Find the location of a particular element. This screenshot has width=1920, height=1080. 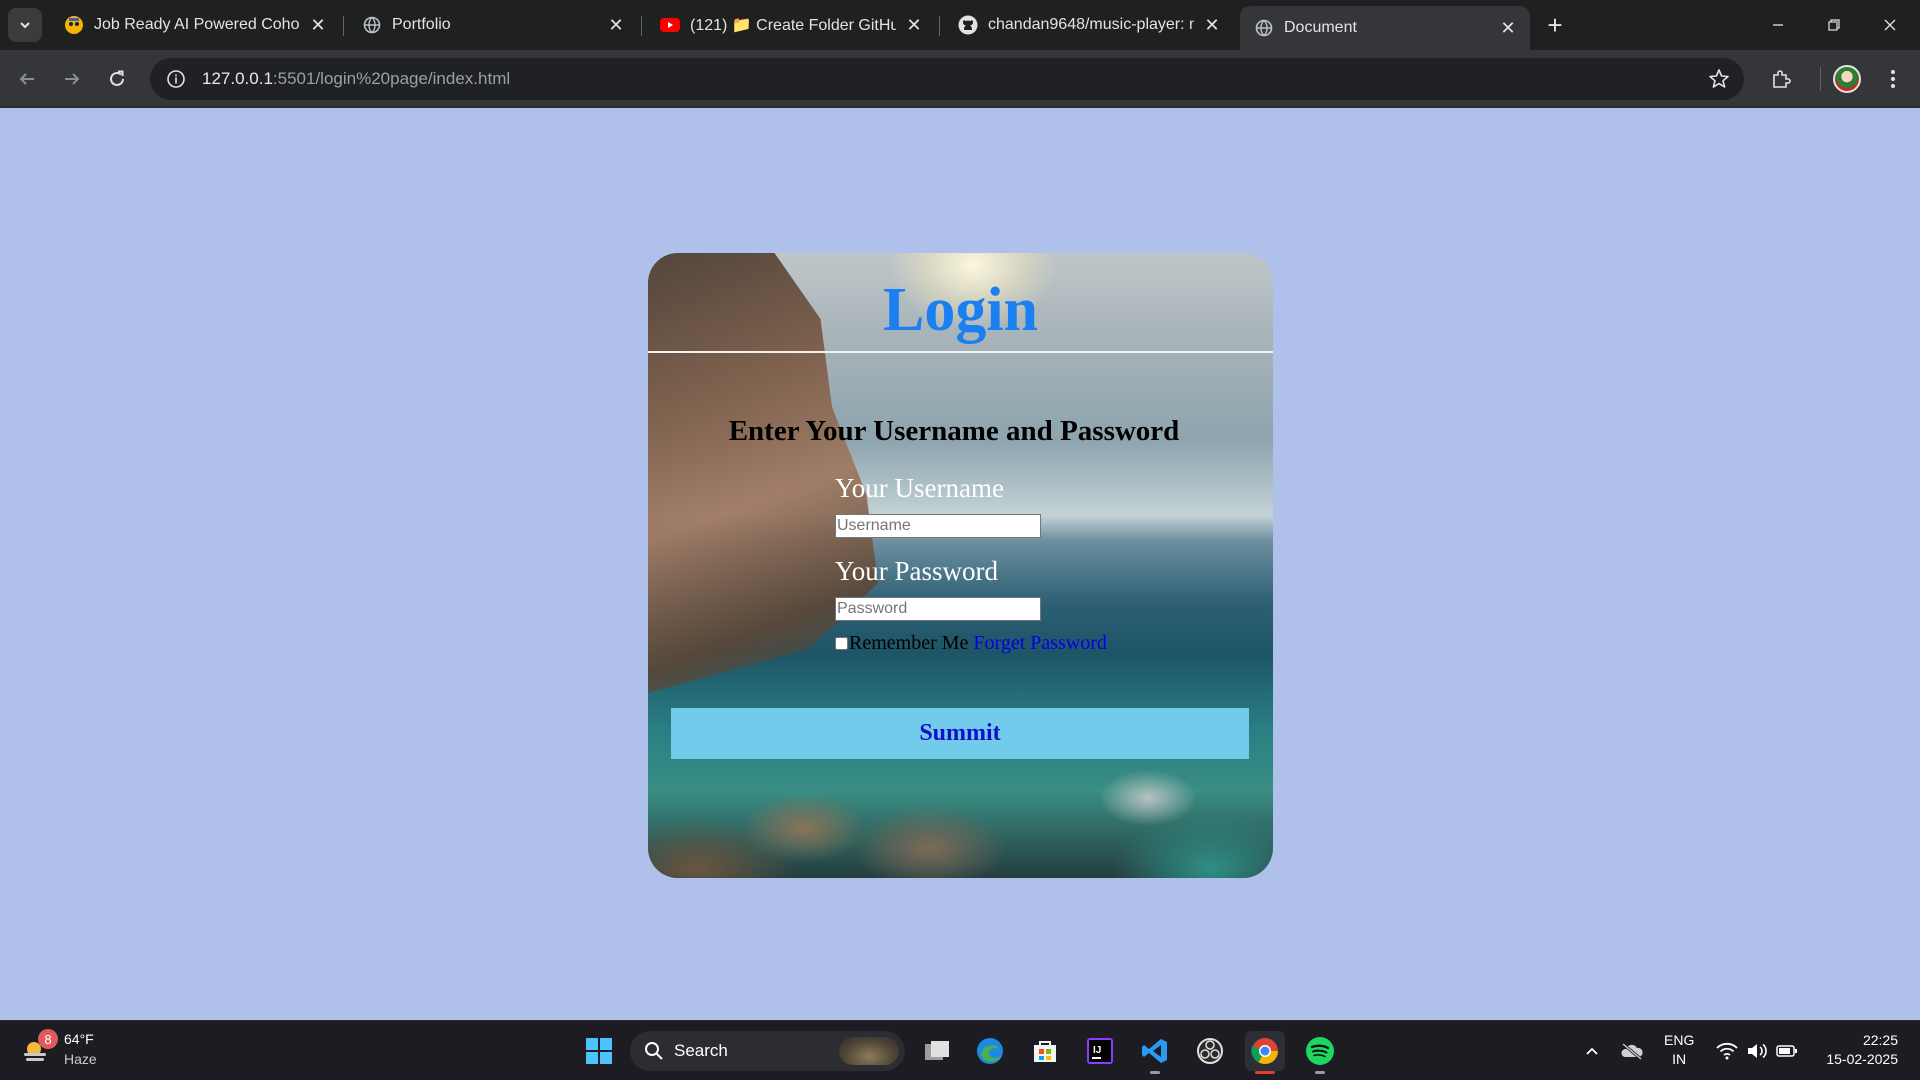

minimize-button is located at coordinates (1778, 25).